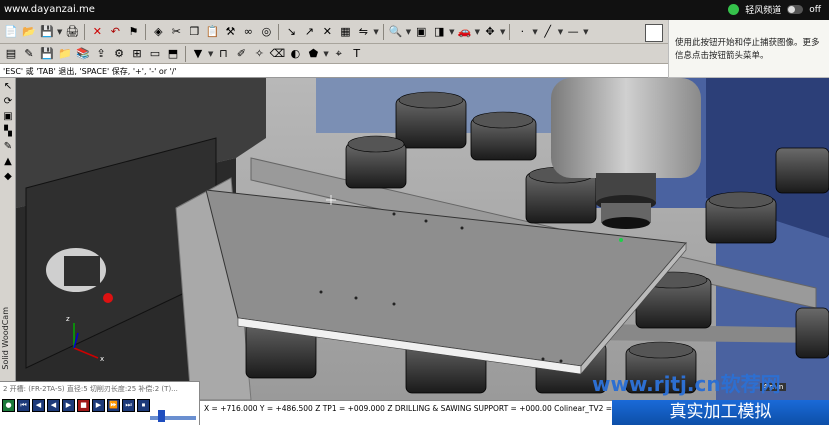 This screenshot has width=829, height=425. What do you see at coordinates (38, 405) in the screenshot?
I see `step-back-button: ◀` at bounding box center [38, 405].